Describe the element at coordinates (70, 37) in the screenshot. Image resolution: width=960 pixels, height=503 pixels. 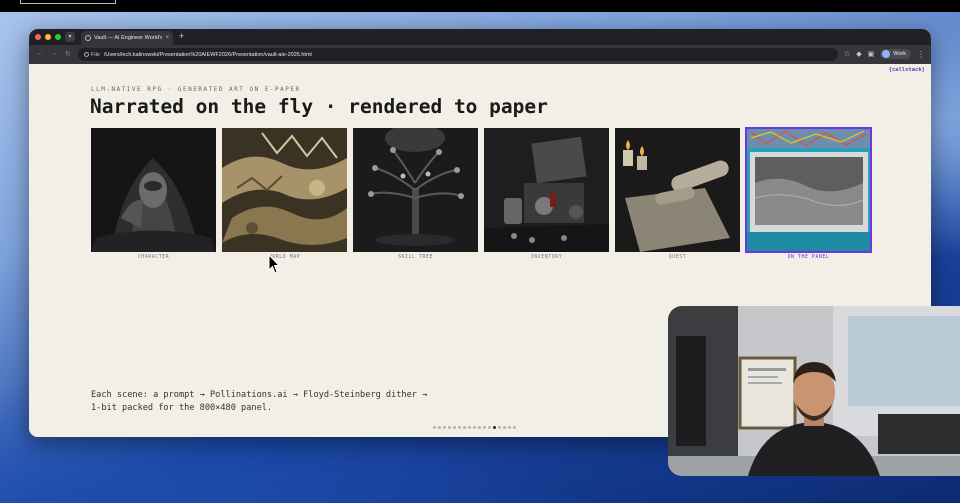
I see `tab-search-chevron-icon: ▾` at that location.